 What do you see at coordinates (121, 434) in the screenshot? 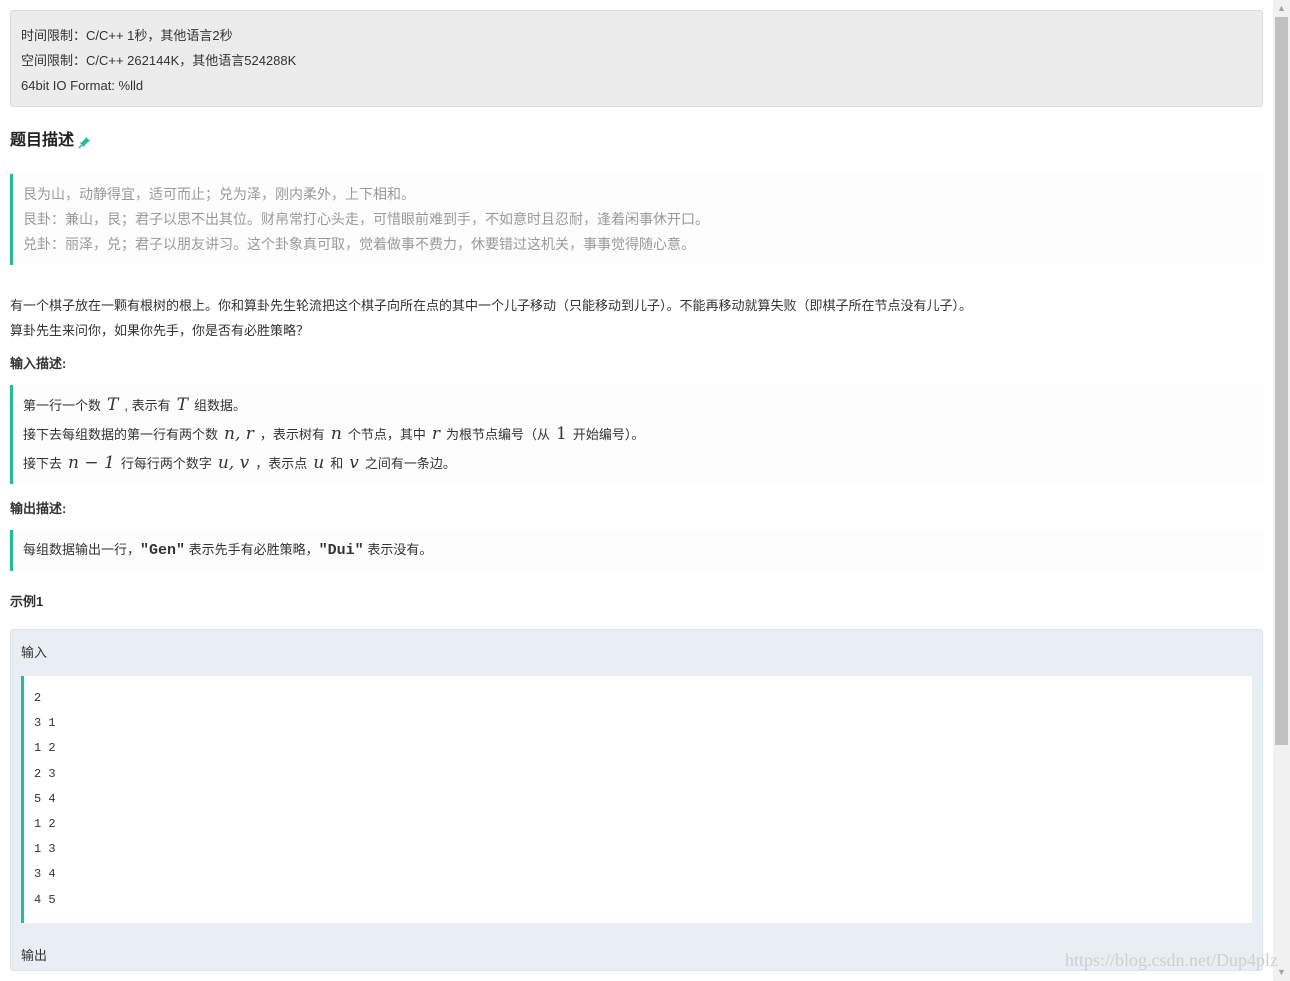
I see `text: 接下去每组数据的第一行有两个数` at bounding box center [121, 434].